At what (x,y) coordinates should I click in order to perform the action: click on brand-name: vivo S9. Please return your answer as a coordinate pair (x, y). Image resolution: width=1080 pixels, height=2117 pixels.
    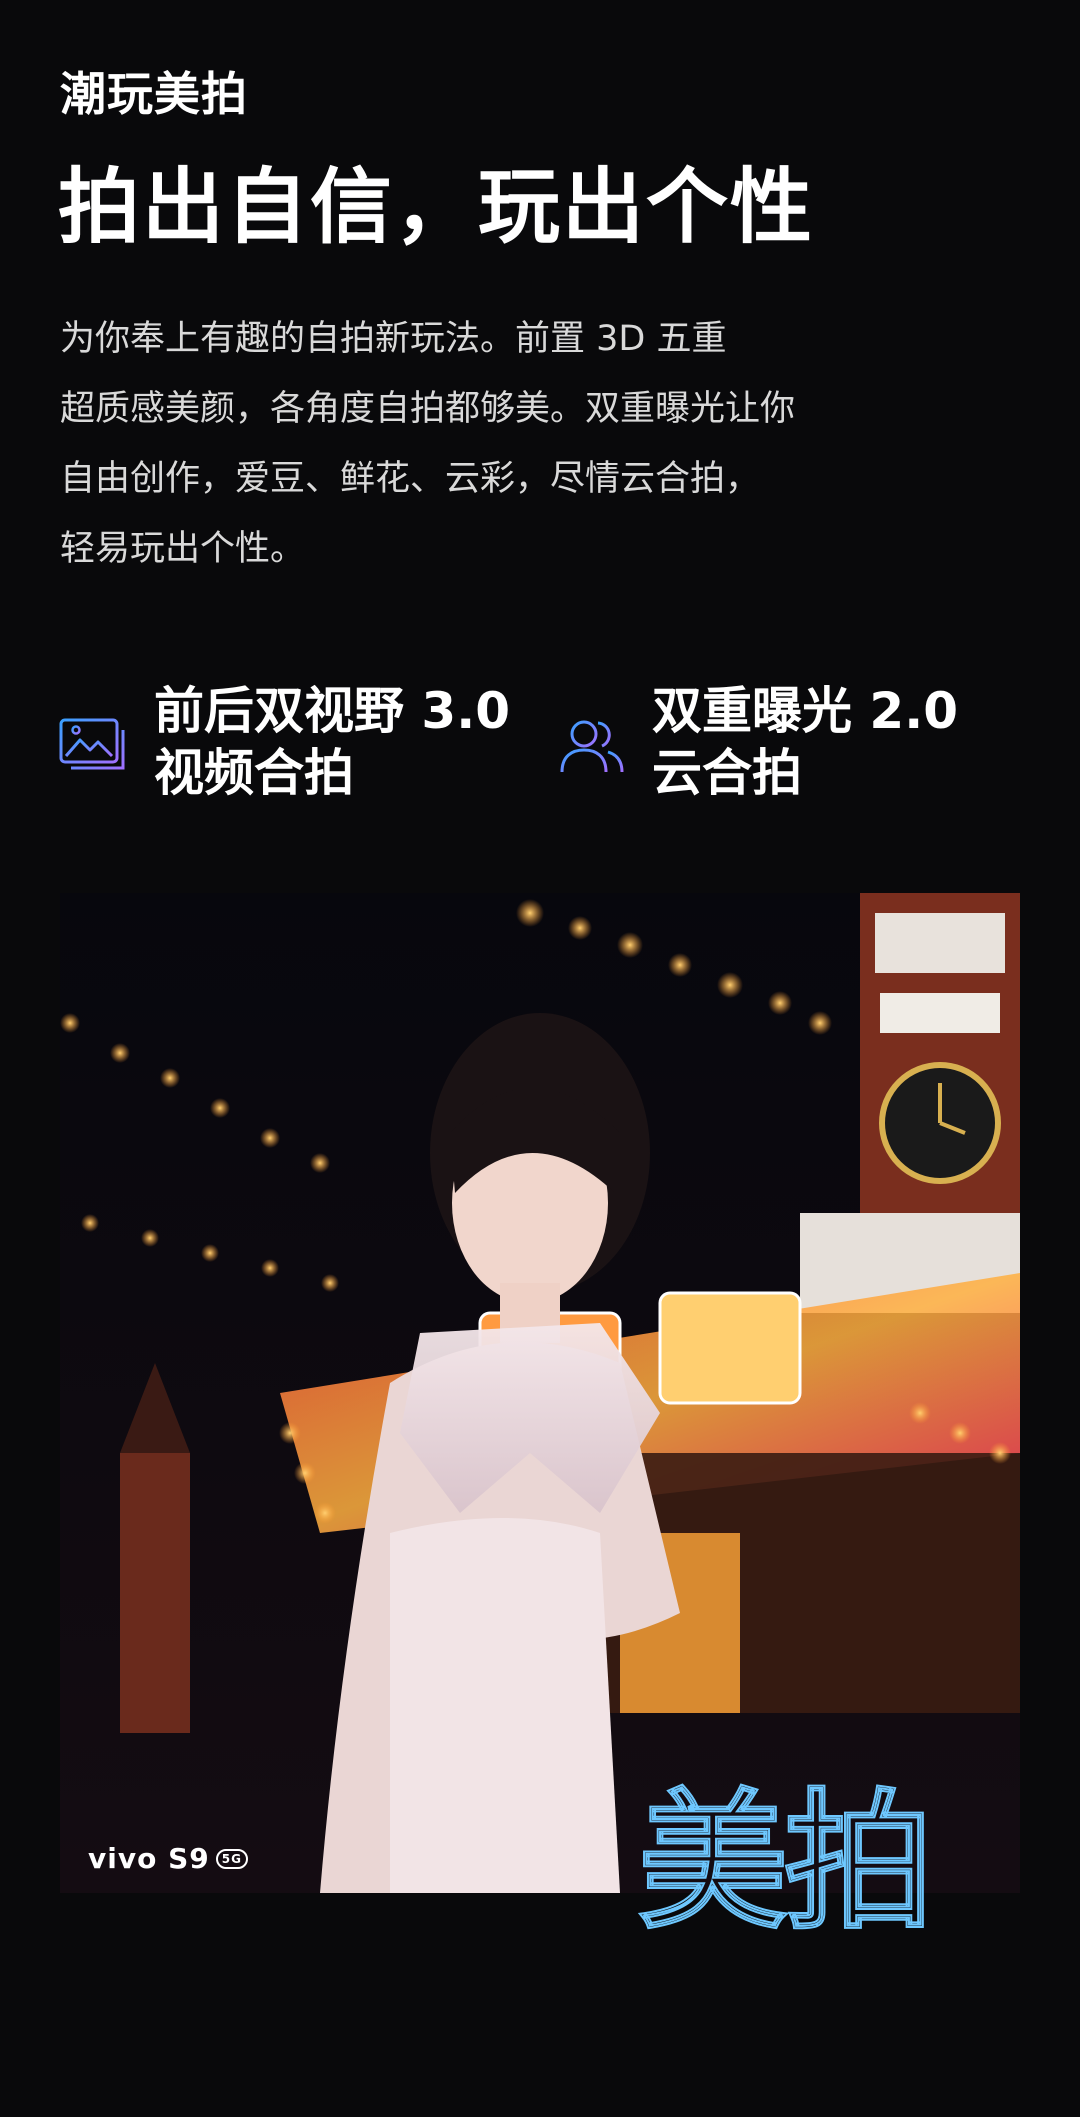
    Looking at the image, I should click on (149, 1858).